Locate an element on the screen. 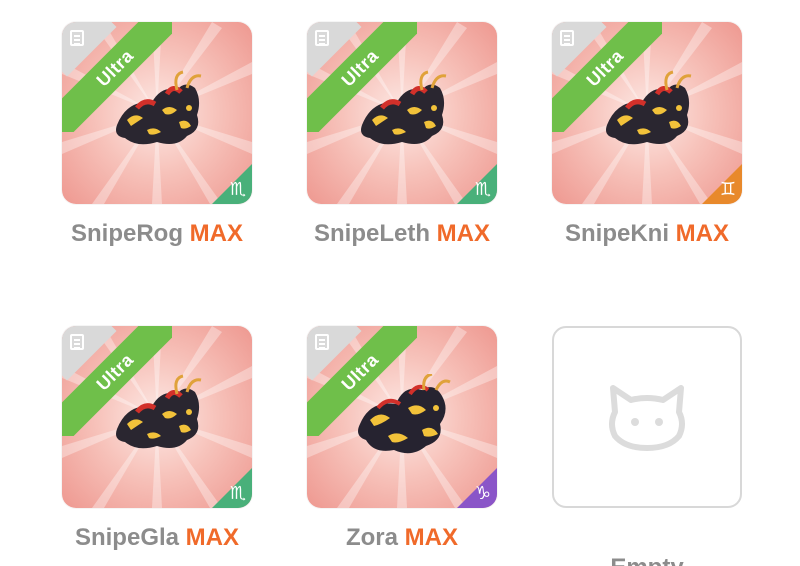 The image size is (800, 566). empty-slot is located at coordinates (648, 417).